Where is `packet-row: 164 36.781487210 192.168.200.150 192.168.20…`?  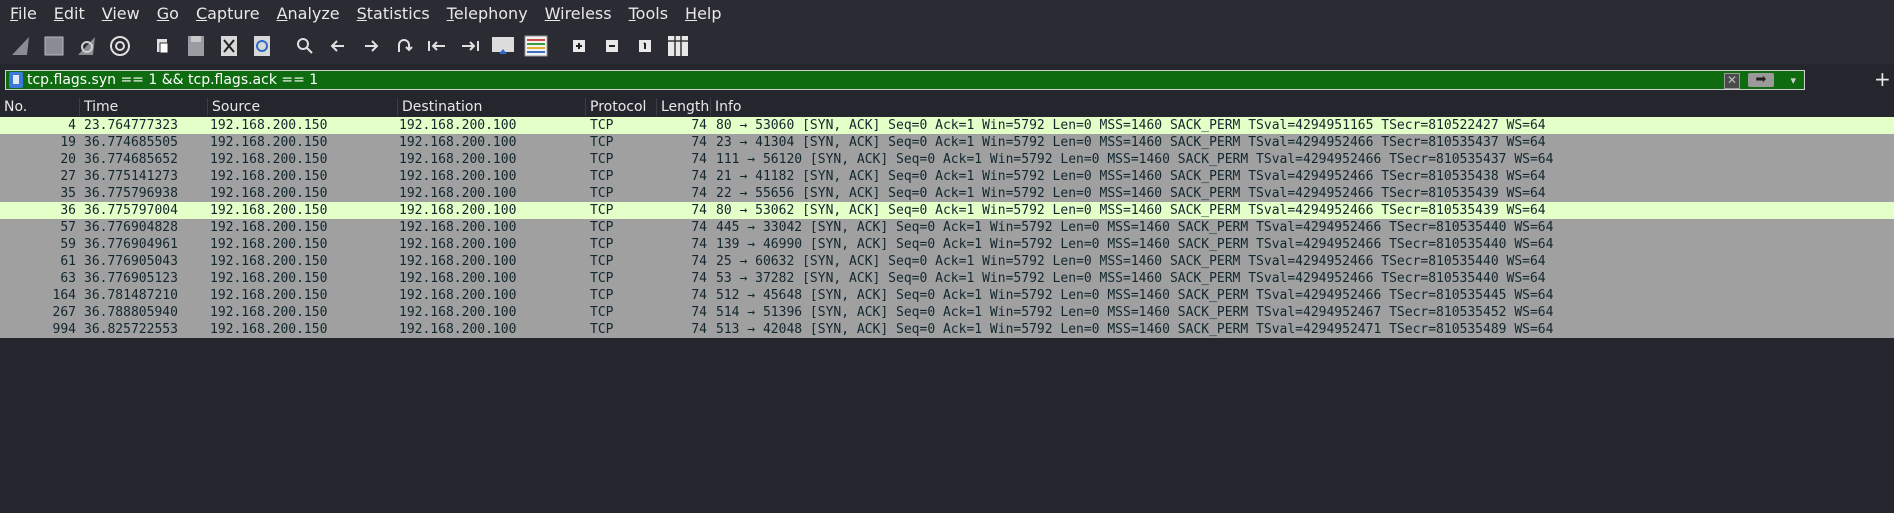
packet-row: 164 36.781487210 192.168.200.150 192.168.20… is located at coordinates (947, 295).